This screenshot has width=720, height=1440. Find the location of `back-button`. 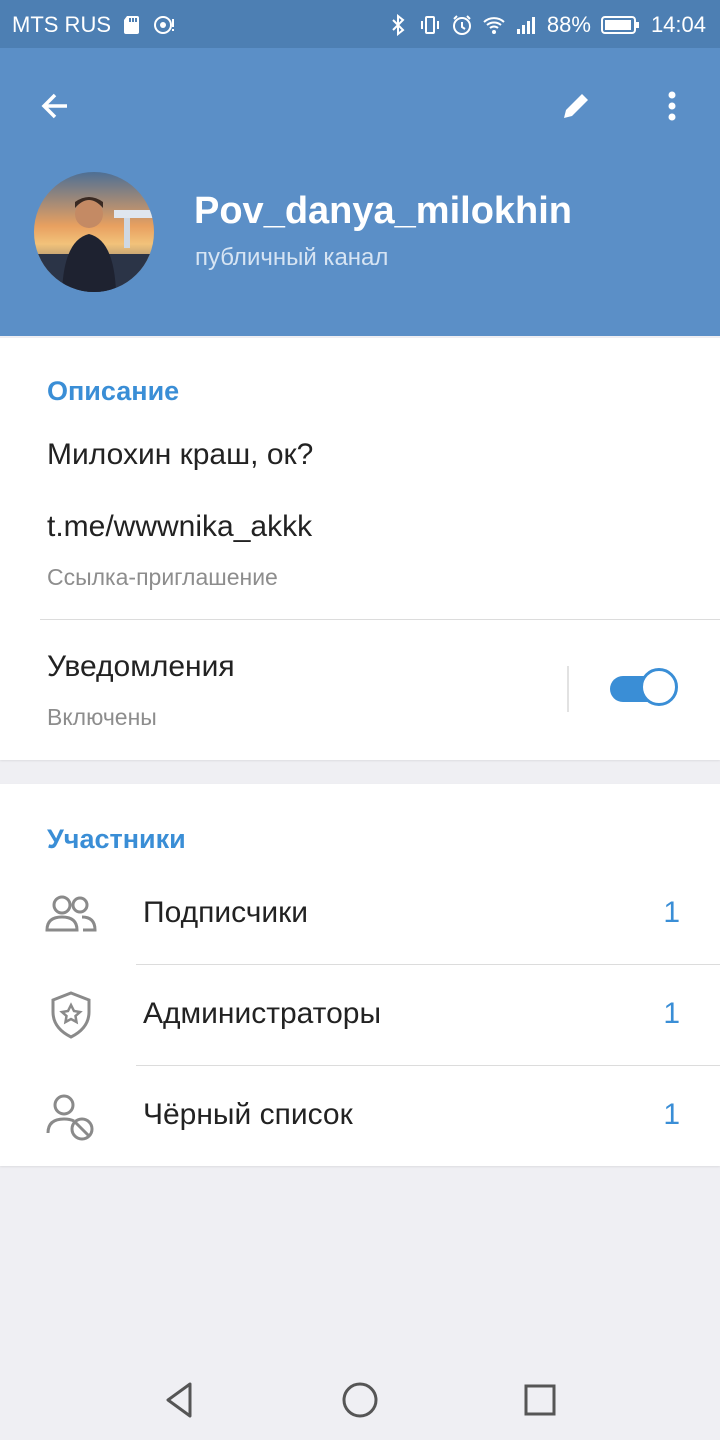

back-button is located at coordinates (55, 106).